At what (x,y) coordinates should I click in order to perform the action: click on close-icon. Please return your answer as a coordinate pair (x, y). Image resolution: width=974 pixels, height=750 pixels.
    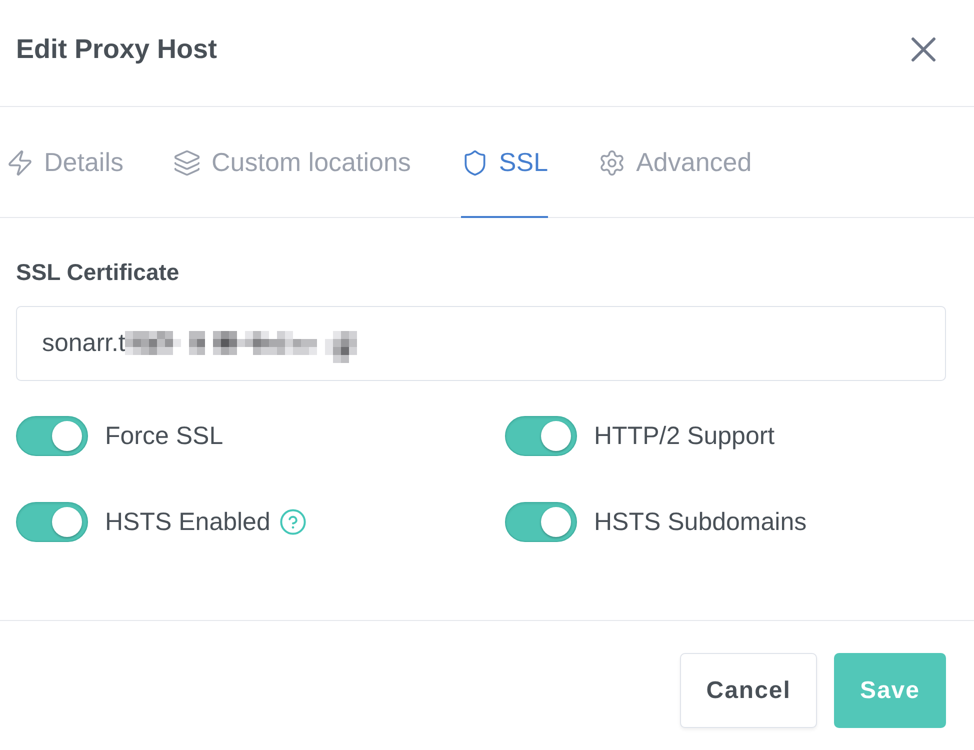
    Looking at the image, I should click on (923, 49).